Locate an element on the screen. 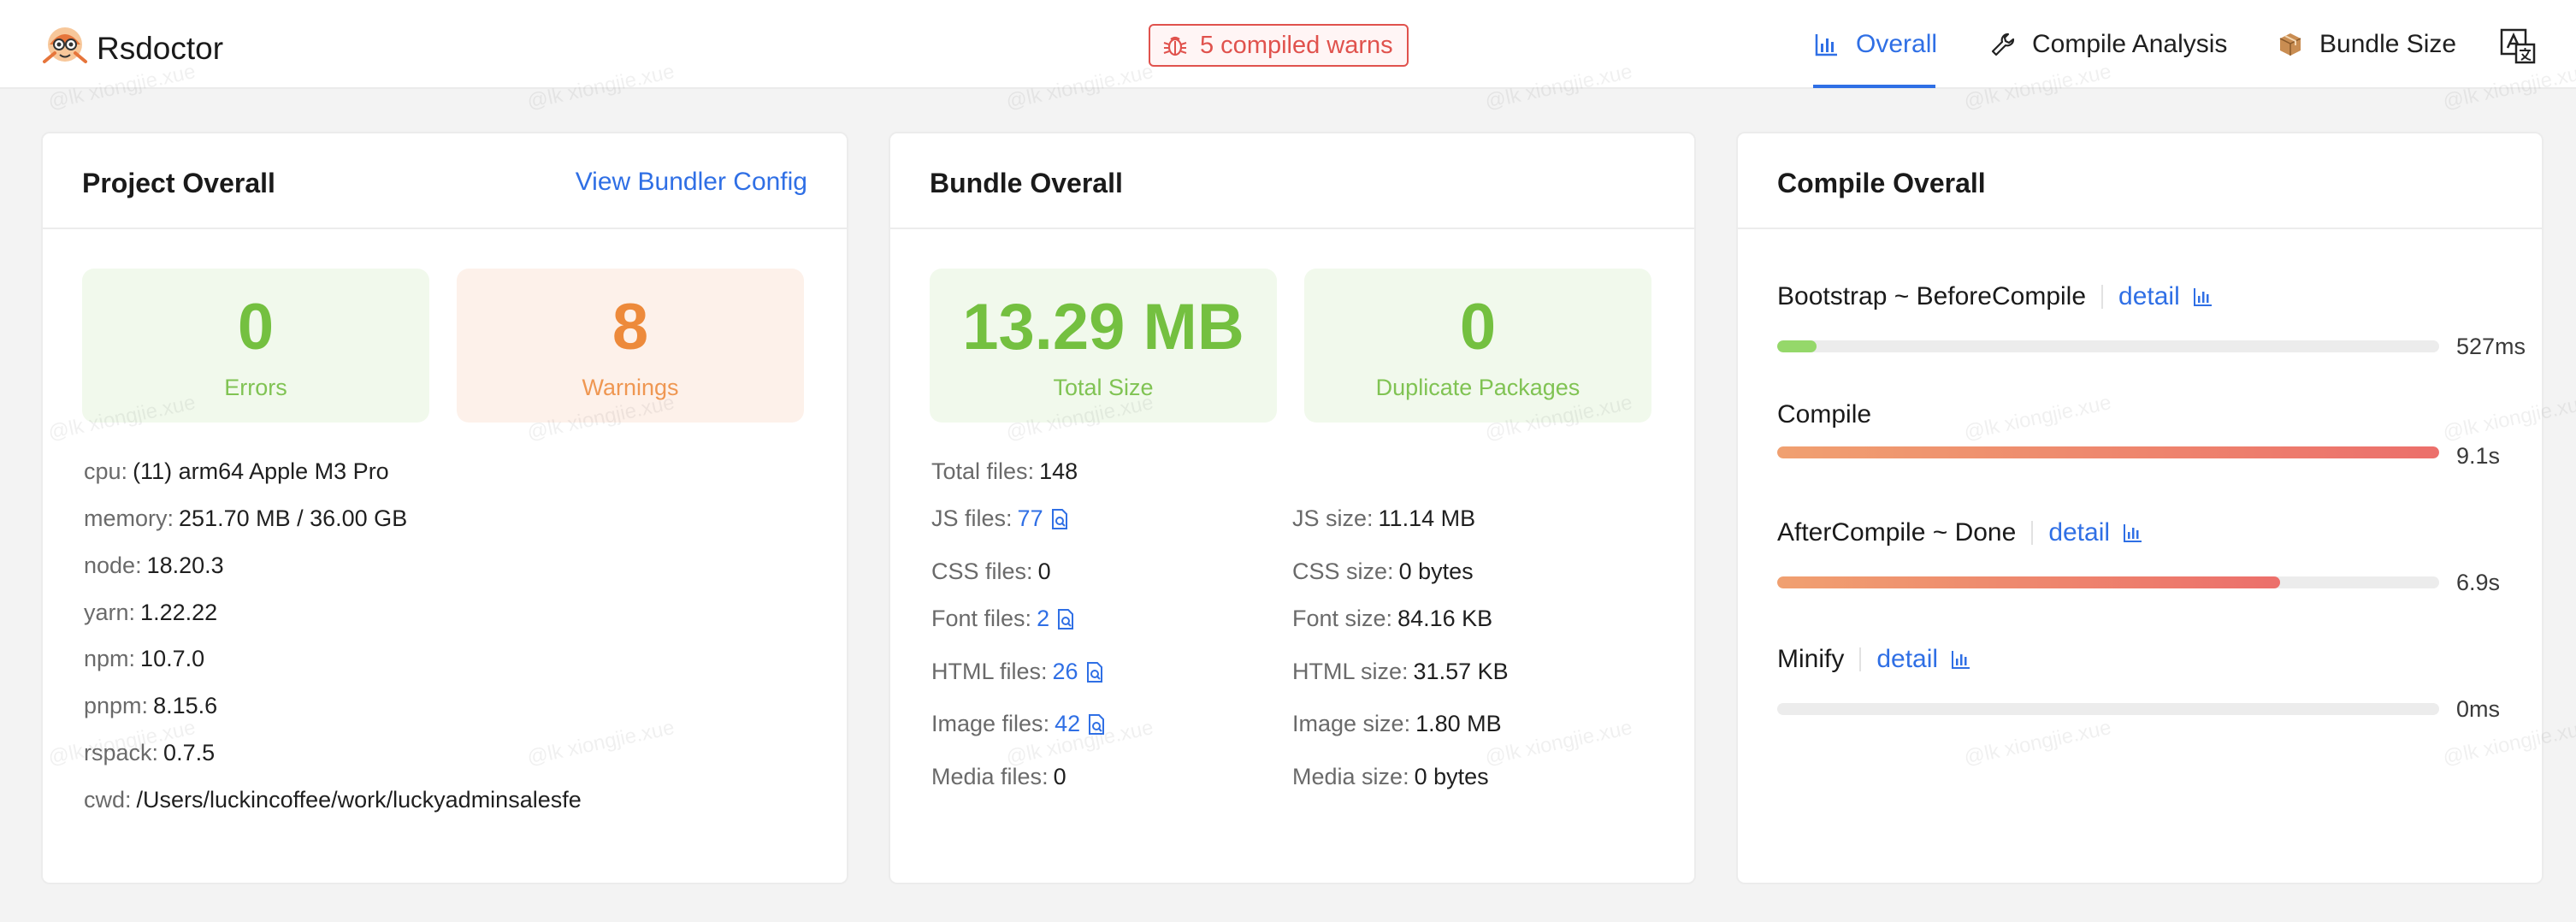 This screenshot has height=922, width=2576. image-files-count-link: 42 is located at coordinates (1067, 724).